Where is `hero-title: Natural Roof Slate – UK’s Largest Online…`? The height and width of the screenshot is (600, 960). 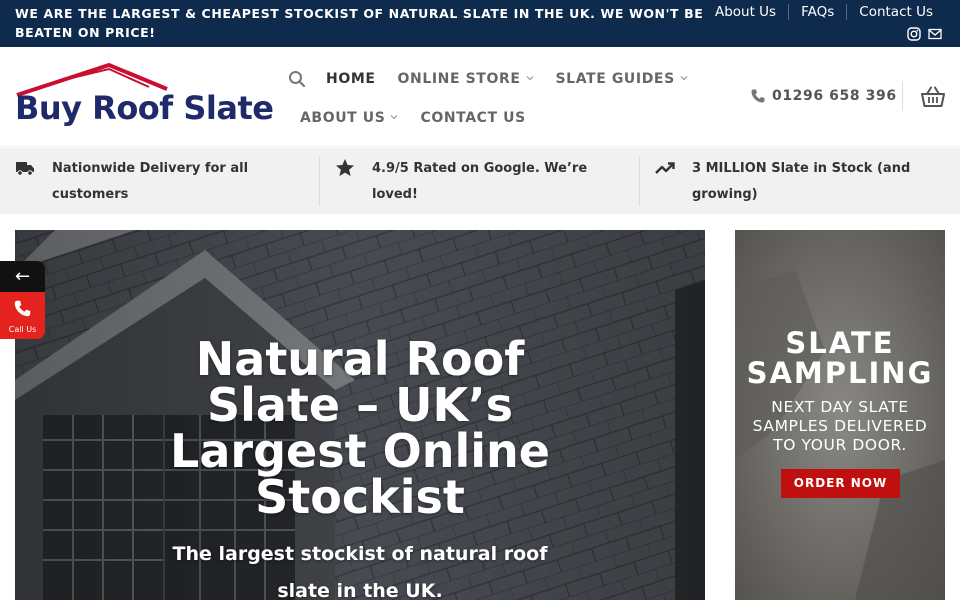 hero-title: Natural Roof Slate – UK’s Largest Online… is located at coordinates (360, 428).